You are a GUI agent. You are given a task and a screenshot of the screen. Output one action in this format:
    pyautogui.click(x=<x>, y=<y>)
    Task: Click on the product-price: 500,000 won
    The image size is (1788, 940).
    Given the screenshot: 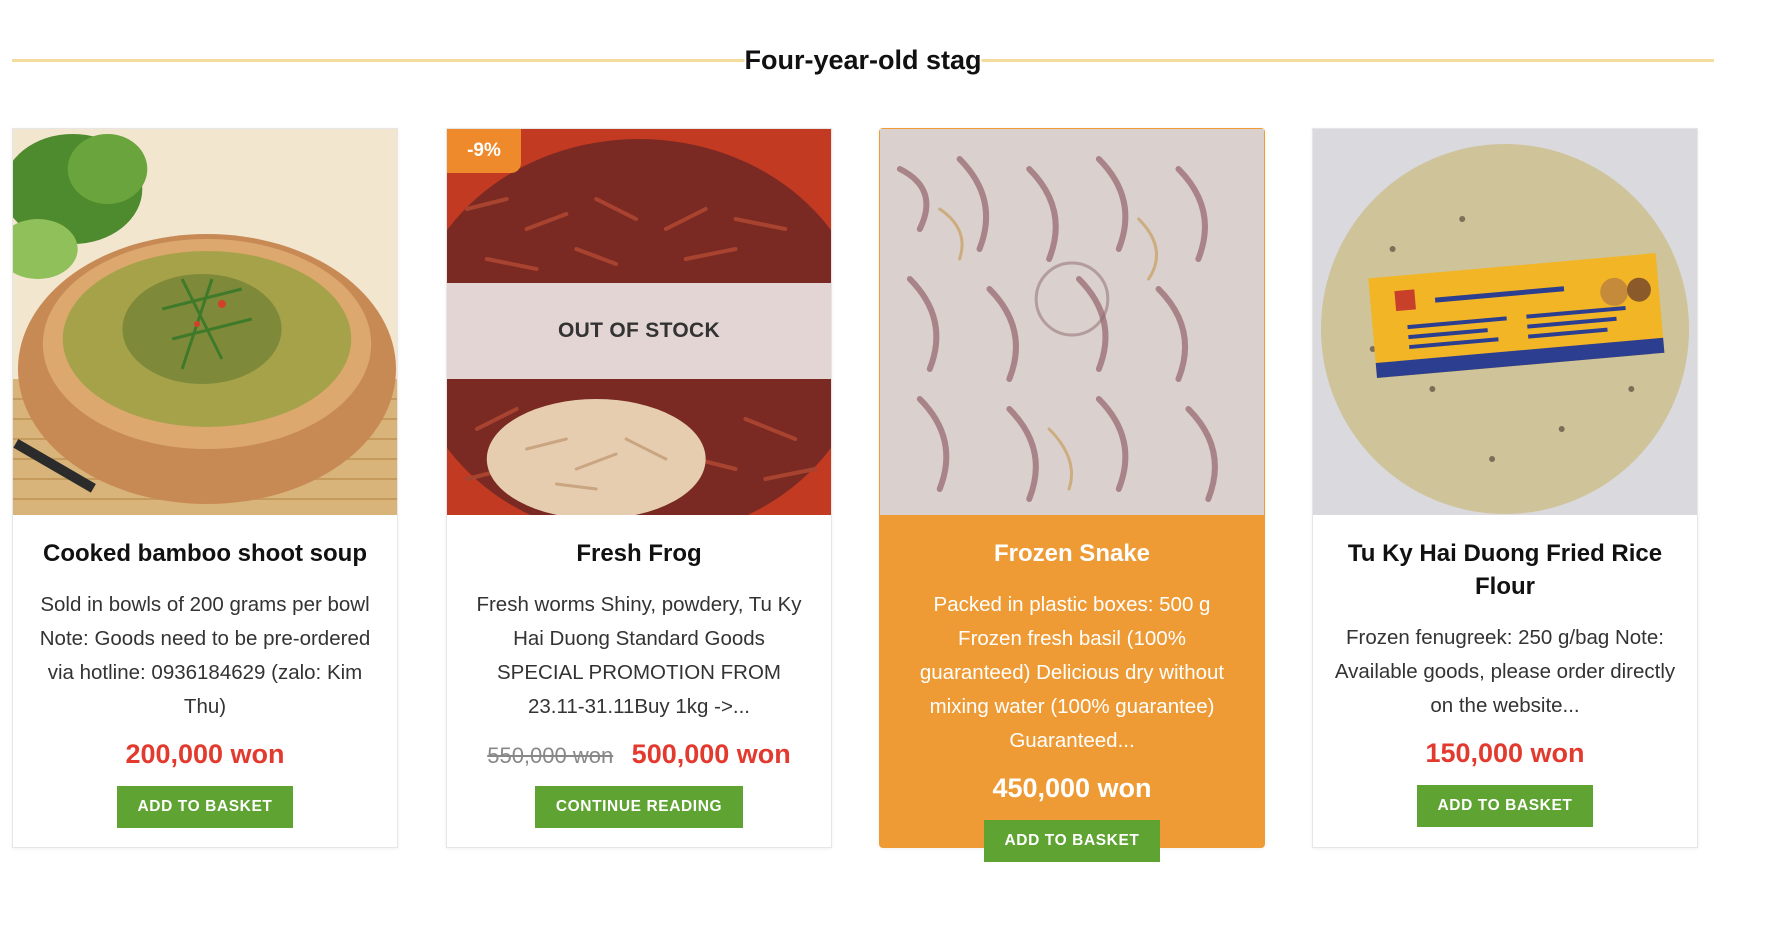 What is the action you would take?
    pyautogui.click(x=711, y=754)
    